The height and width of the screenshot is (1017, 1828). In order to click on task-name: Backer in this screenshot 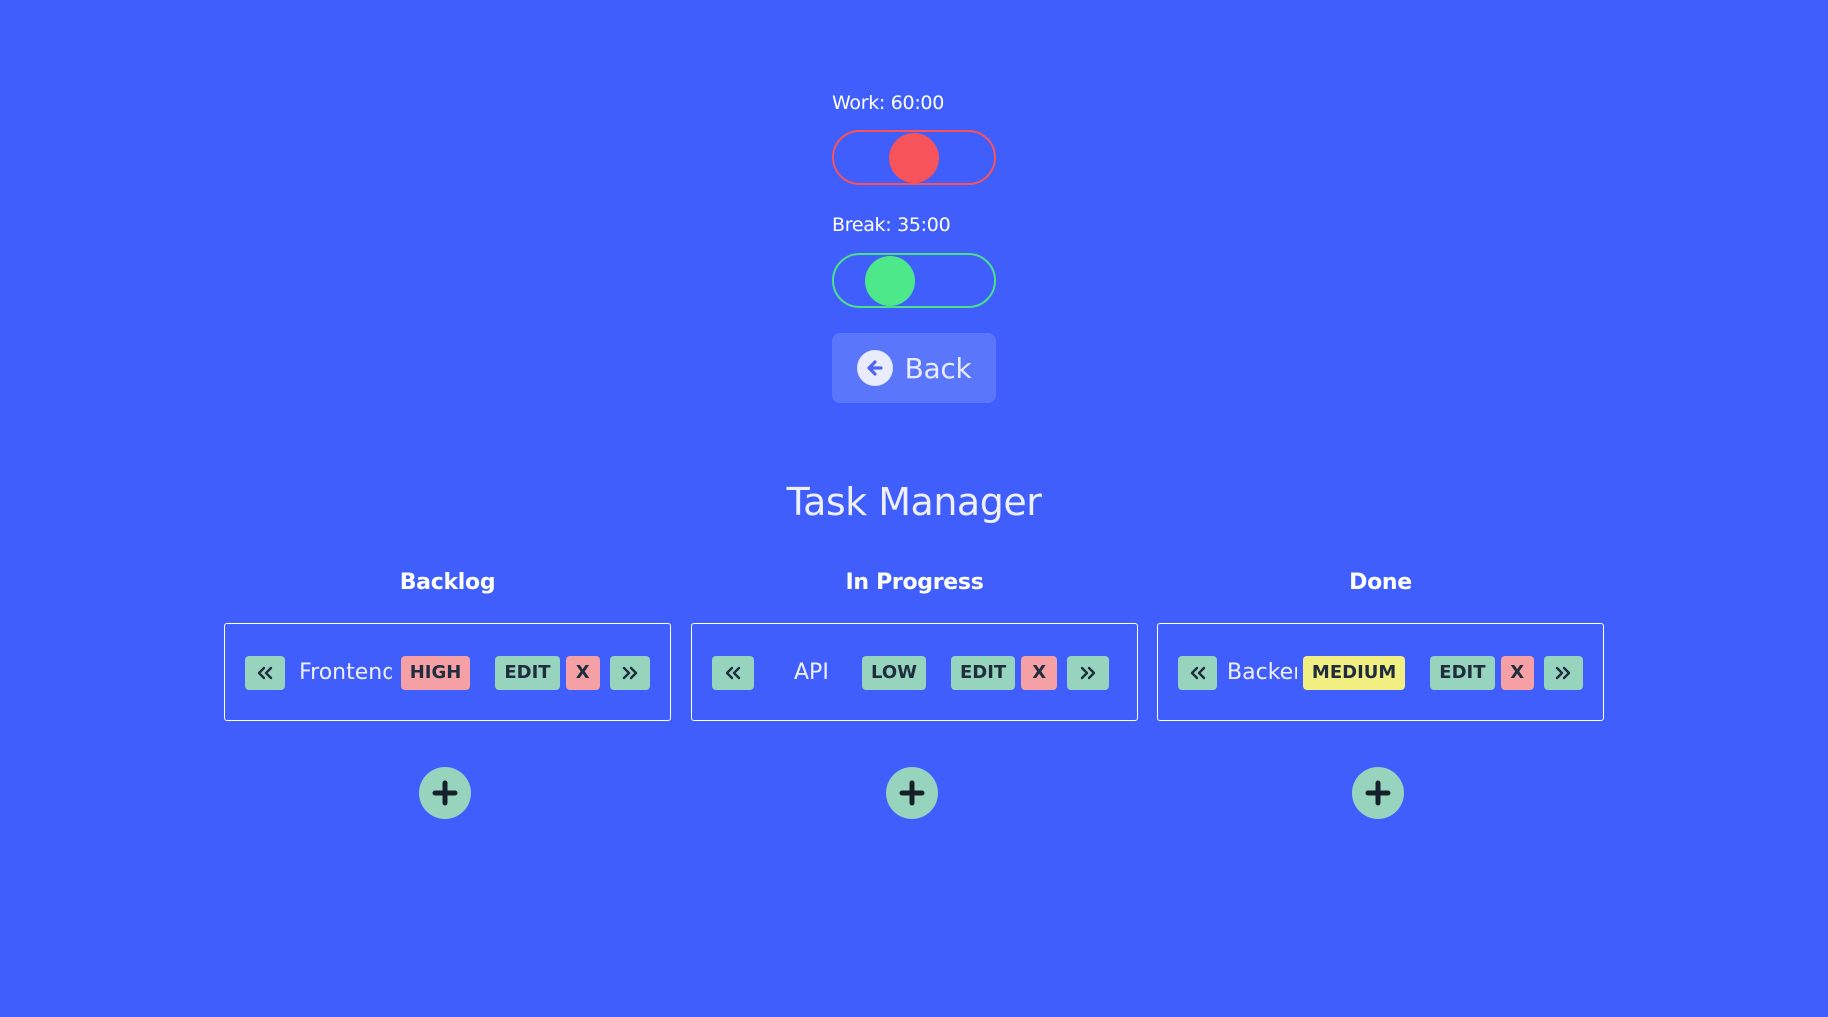, I will do `click(1262, 672)`.